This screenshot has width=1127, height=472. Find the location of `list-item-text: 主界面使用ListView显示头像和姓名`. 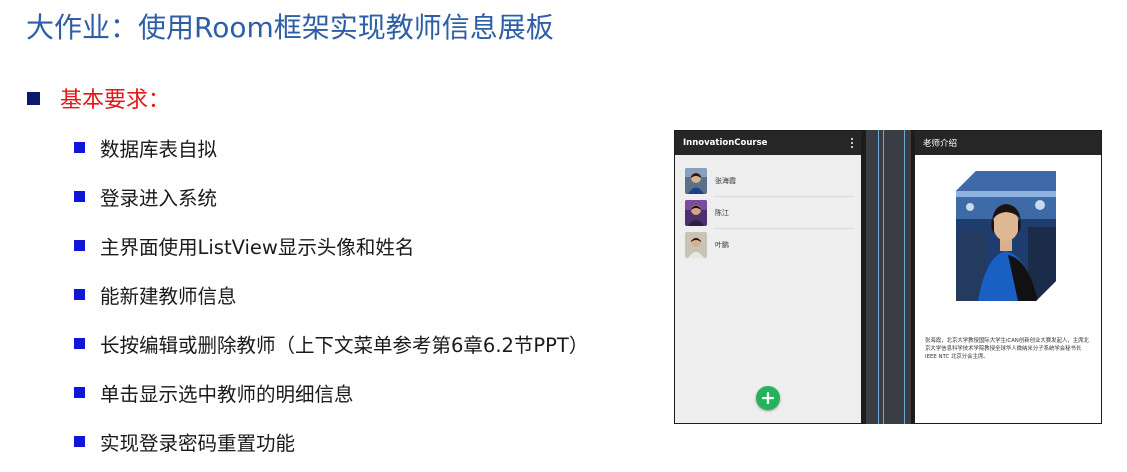

list-item-text: 主界面使用ListView显示头像和姓名 is located at coordinates (257, 247).